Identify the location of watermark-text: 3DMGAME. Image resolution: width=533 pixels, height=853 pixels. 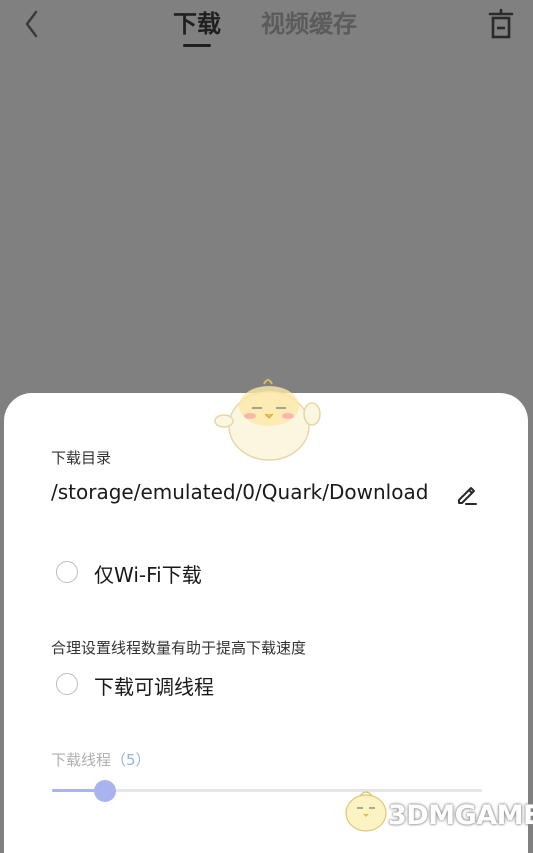
(460, 815).